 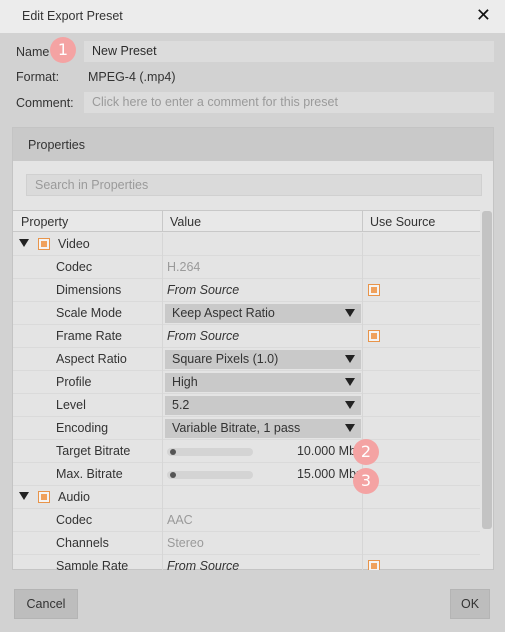 What do you see at coordinates (74, 244) in the screenshot?
I see `group-label: Video` at bounding box center [74, 244].